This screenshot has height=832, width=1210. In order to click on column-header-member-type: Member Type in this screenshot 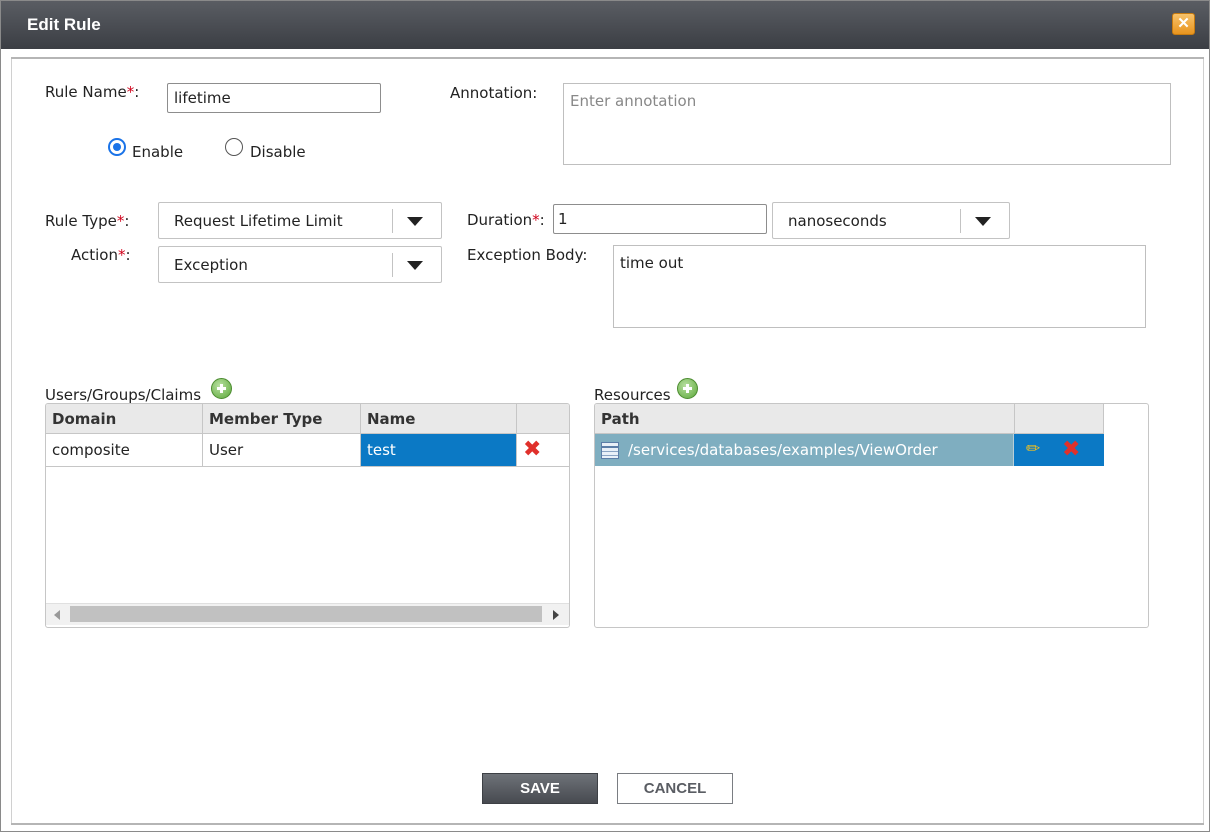, I will do `click(282, 419)`.